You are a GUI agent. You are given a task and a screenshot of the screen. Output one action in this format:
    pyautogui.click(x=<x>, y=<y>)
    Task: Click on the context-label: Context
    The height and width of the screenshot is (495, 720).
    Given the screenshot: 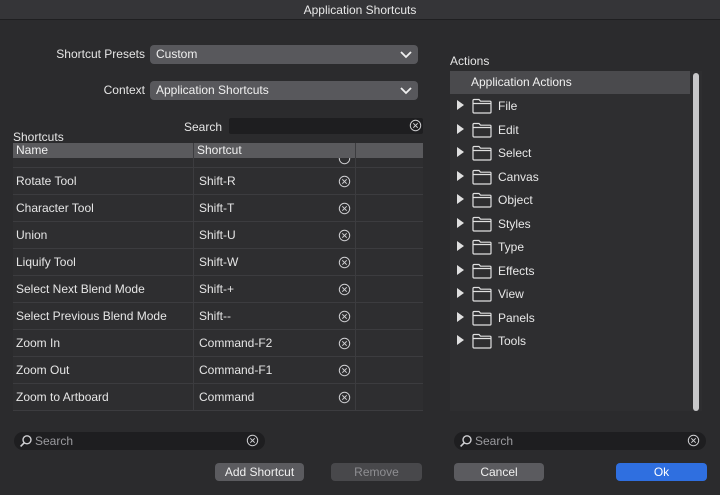 What is the action you would take?
    pyautogui.click(x=124, y=90)
    